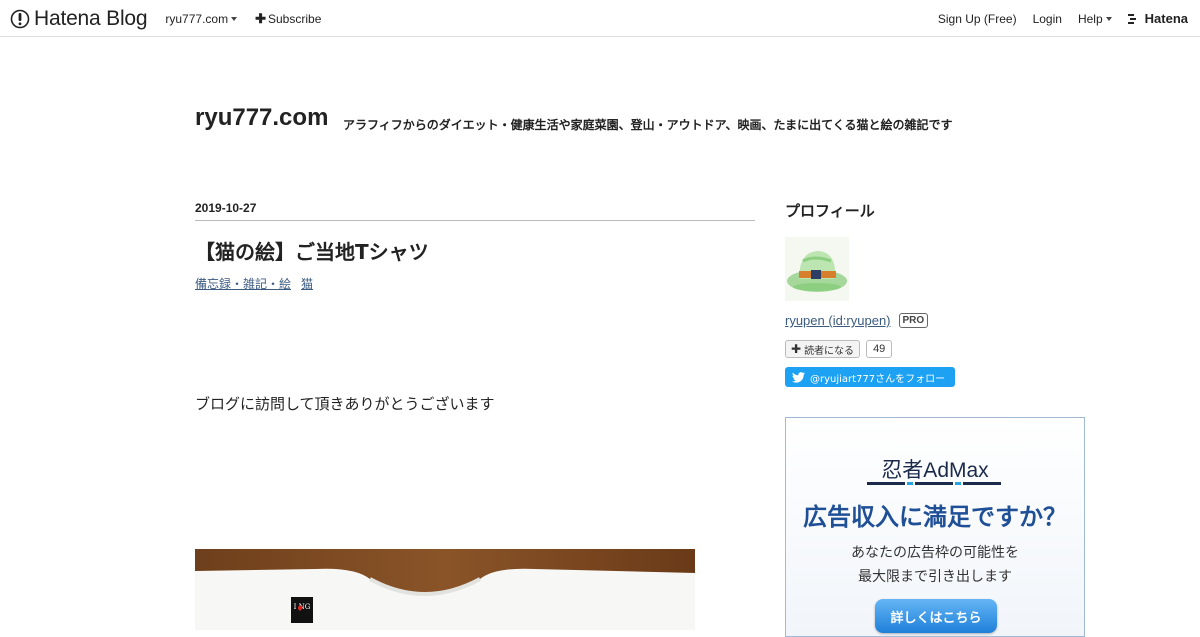  Describe the element at coordinates (935, 577) in the screenshot. I see `ad-subline-2: 最大限まで引き出します` at that location.